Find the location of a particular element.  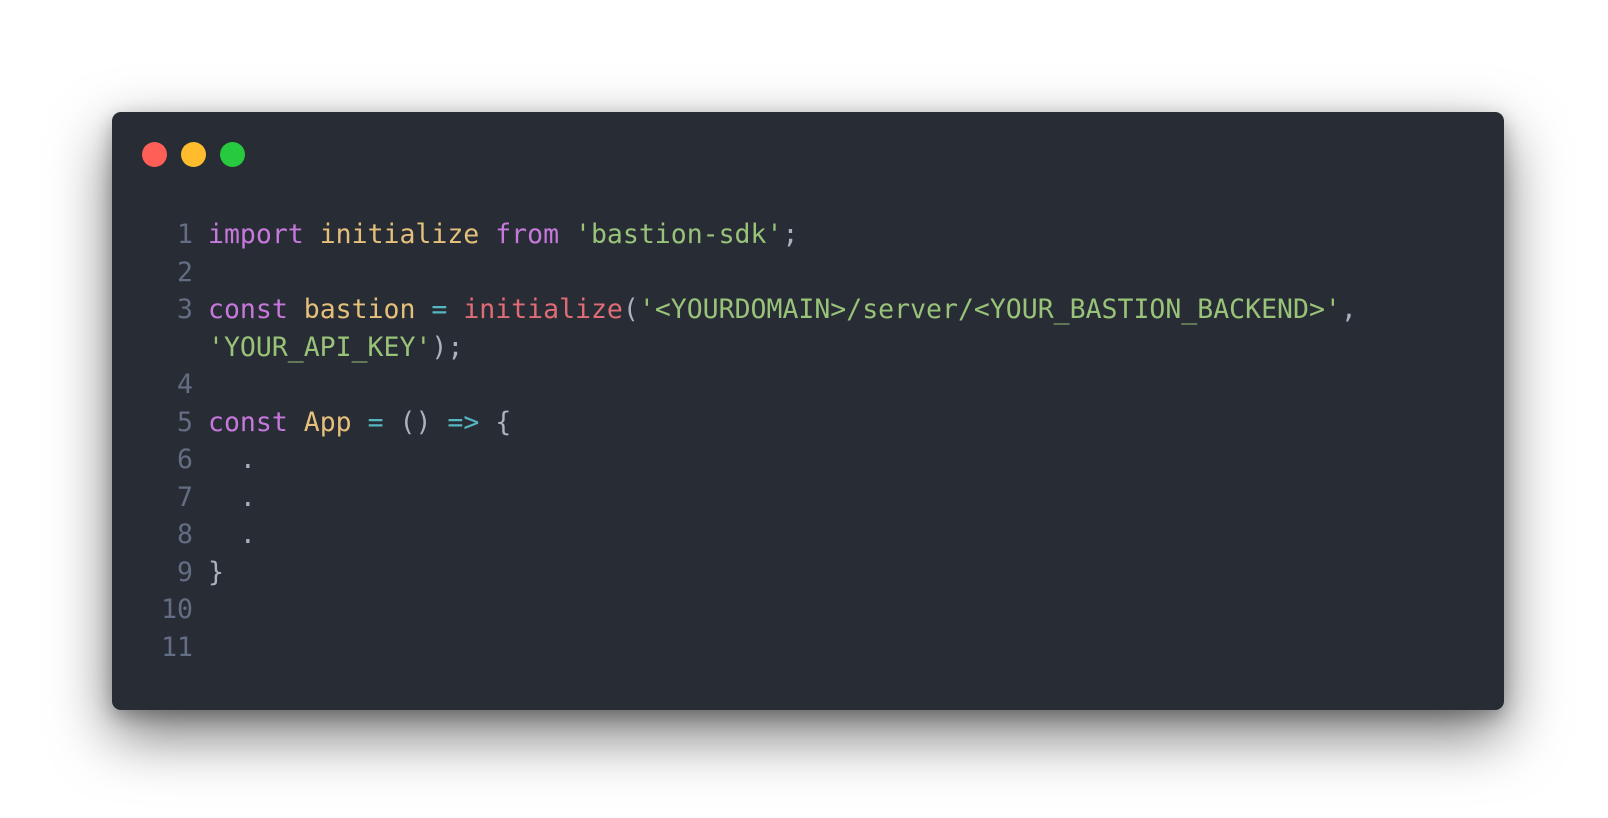

code-line-wrap: 'YOUR_API_KEY'); is located at coordinates (808, 348).